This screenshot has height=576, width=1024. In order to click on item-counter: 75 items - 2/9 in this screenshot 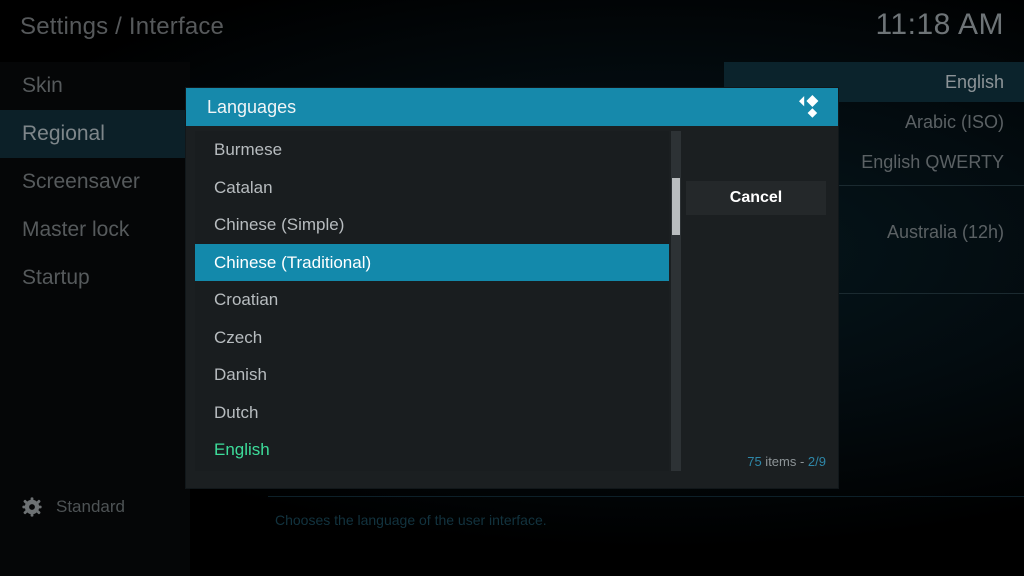, I will do `click(786, 461)`.